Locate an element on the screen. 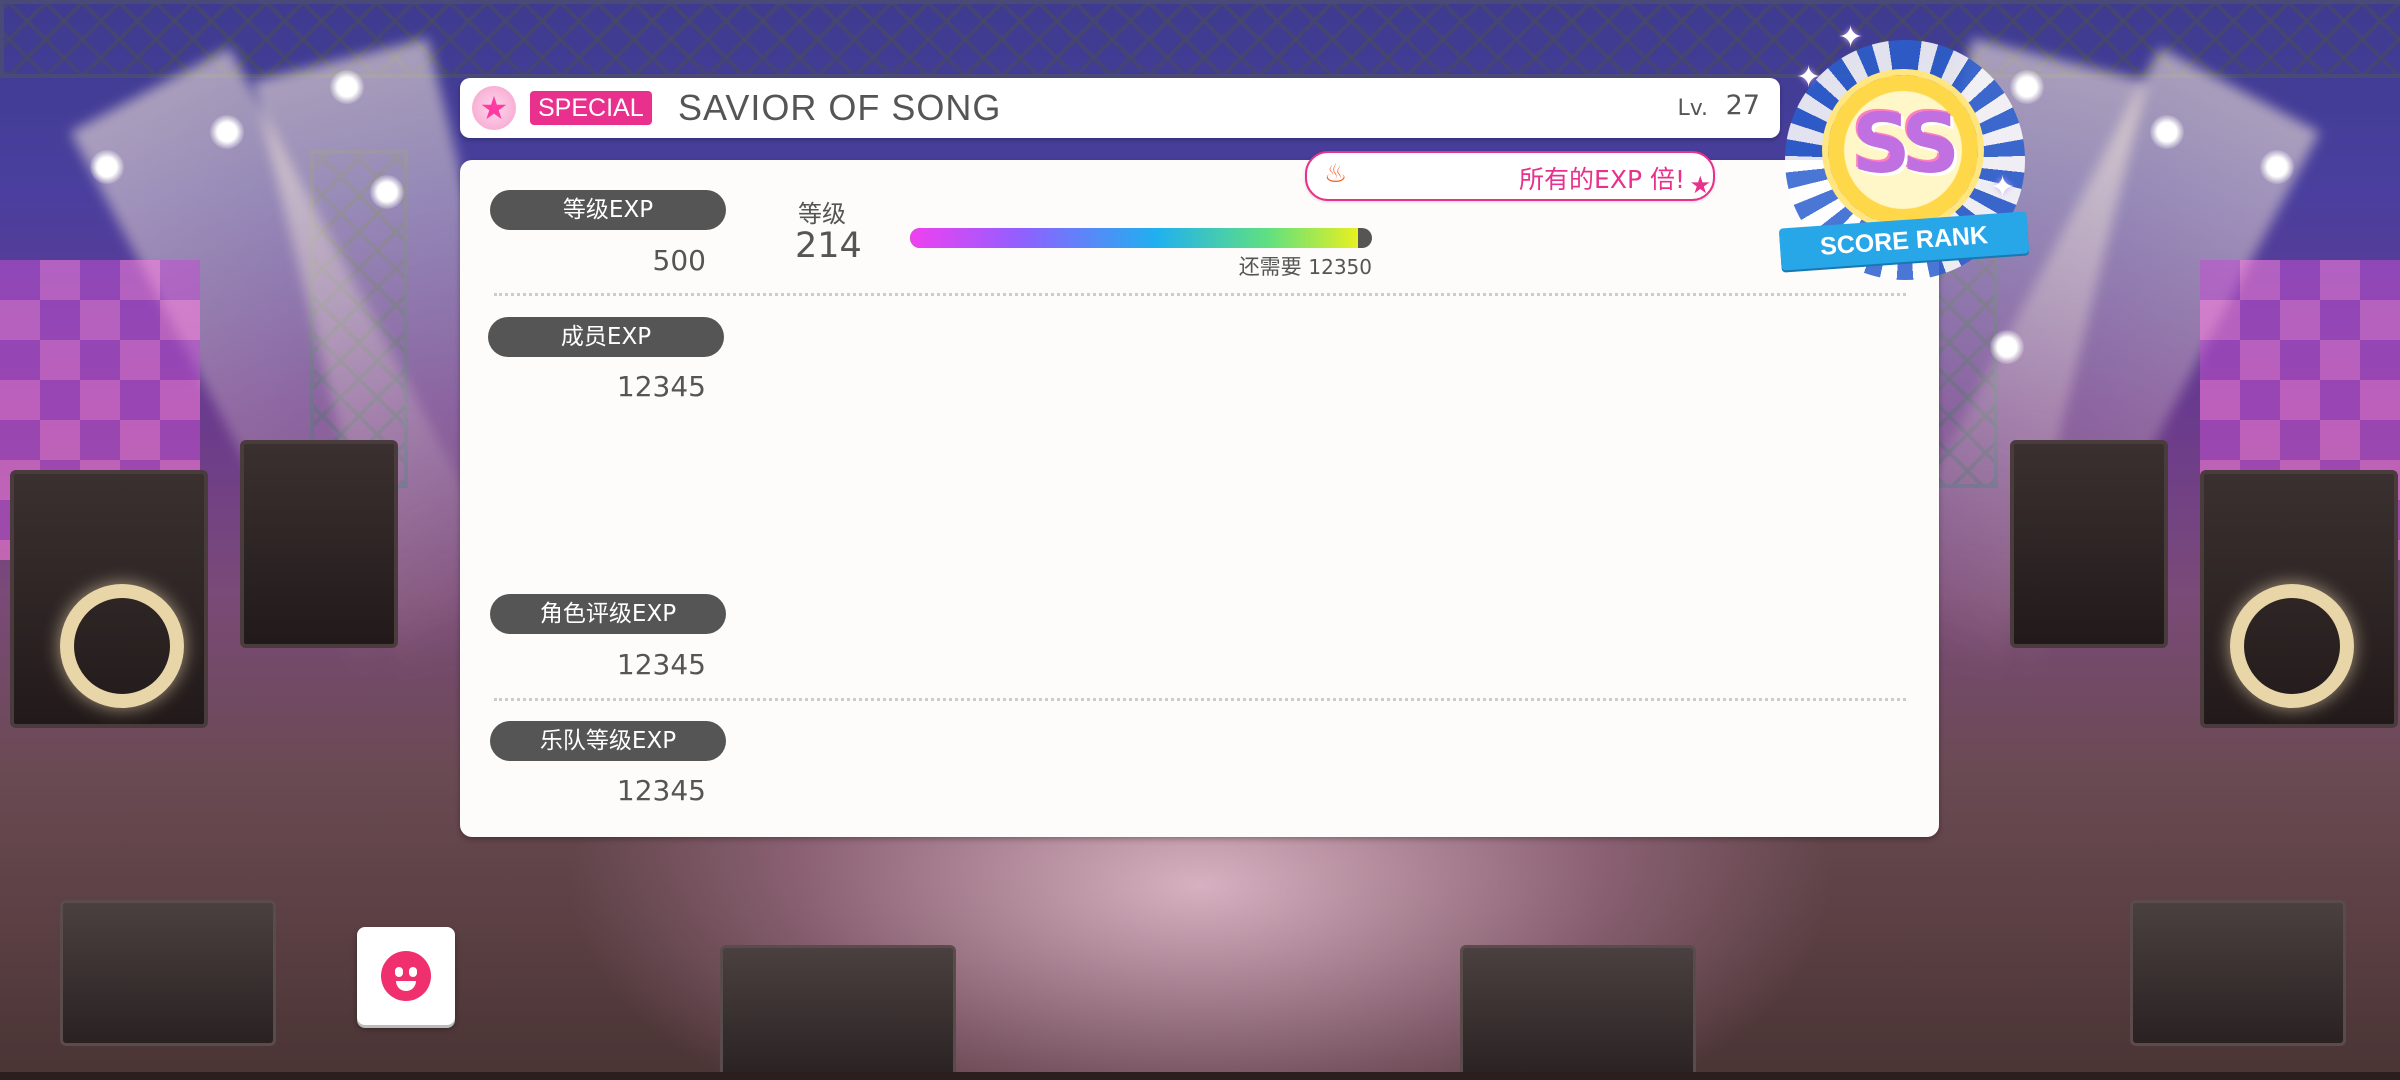 This screenshot has width=2400, height=1080. floor-edge is located at coordinates (1200, 1076).